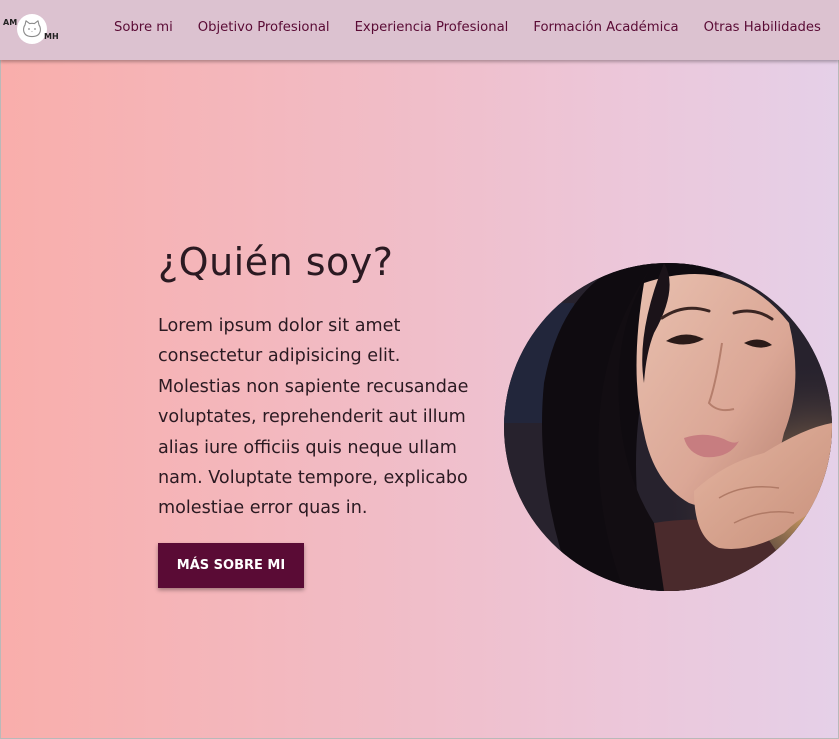  Describe the element at coordinates (605, 27) in the screenshot. I see `nav-link-formacion-academica: Formación Académica` at that location.